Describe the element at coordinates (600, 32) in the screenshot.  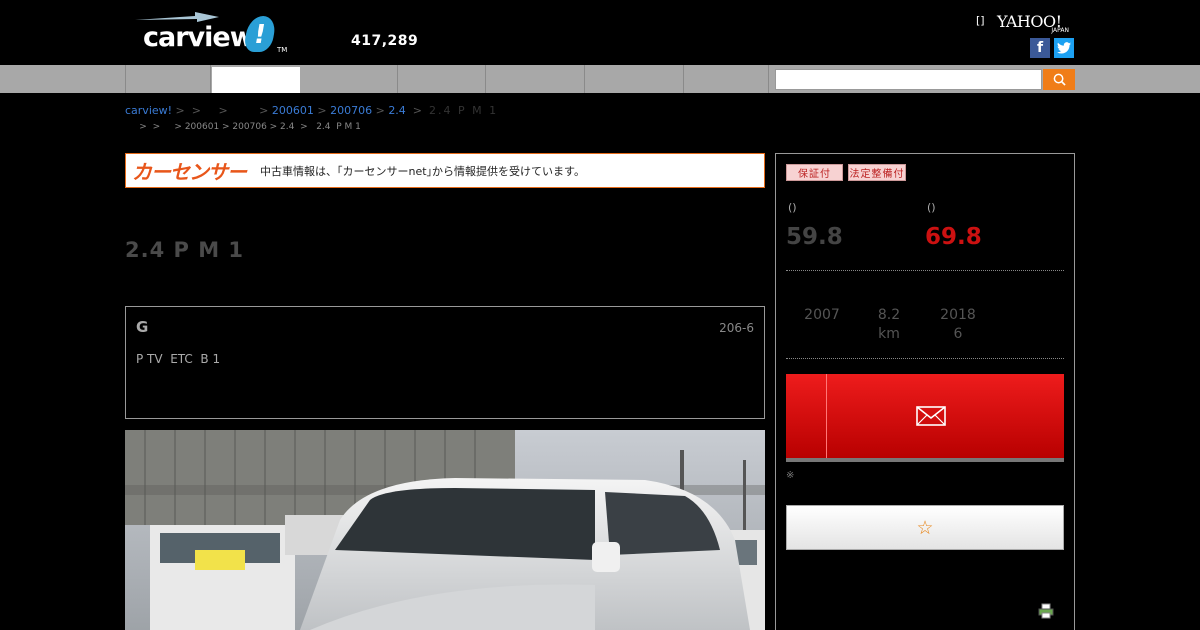
I see `site-header: carview ! TM 417,289 [] YAHOO! JAPAN f` at that location.